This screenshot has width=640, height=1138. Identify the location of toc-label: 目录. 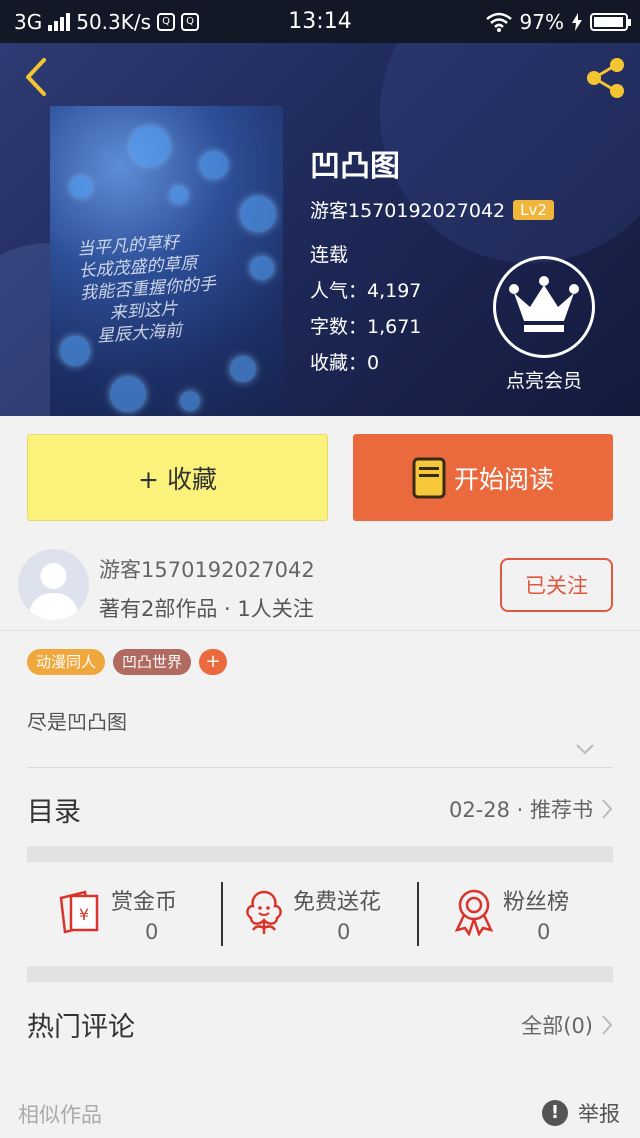
(54, 812).